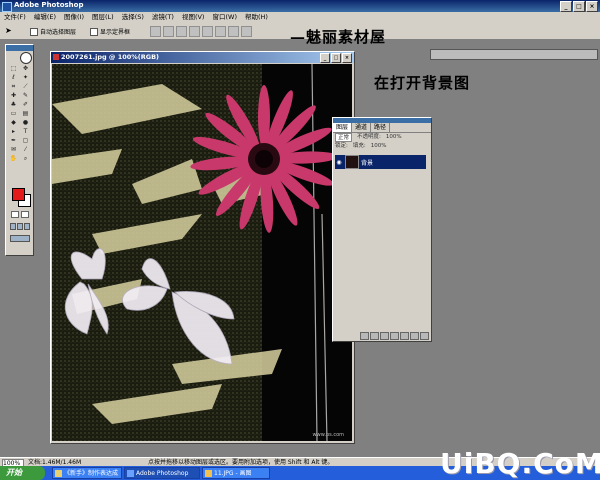 This screenshot has height=480, width=600. I want to click on start-button: 开始, so click(22, 473).